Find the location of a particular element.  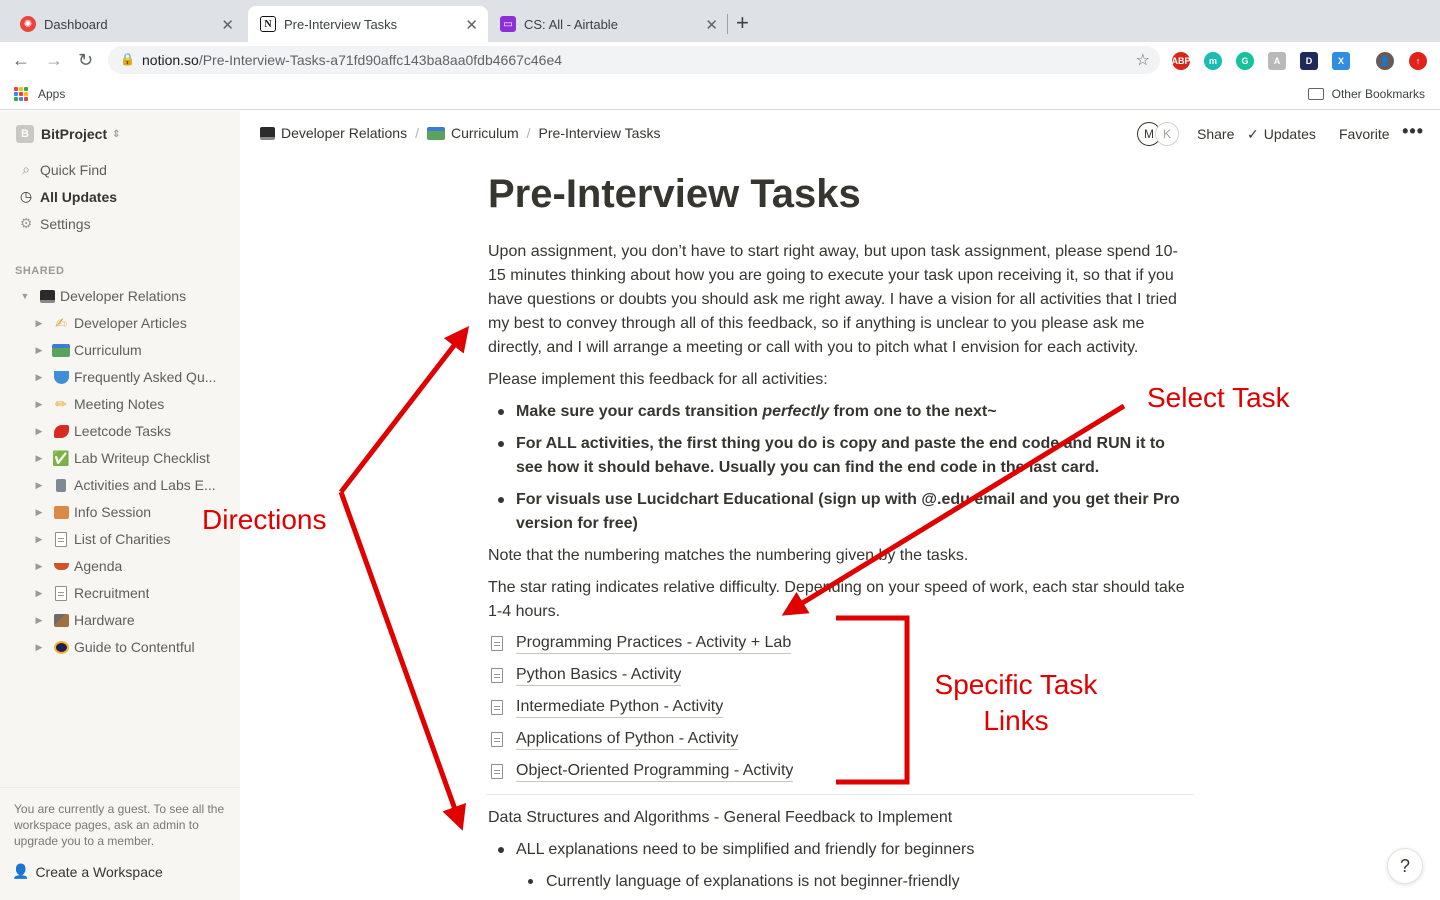

extension-3-icon: G is located at coordinates (1245, 61).